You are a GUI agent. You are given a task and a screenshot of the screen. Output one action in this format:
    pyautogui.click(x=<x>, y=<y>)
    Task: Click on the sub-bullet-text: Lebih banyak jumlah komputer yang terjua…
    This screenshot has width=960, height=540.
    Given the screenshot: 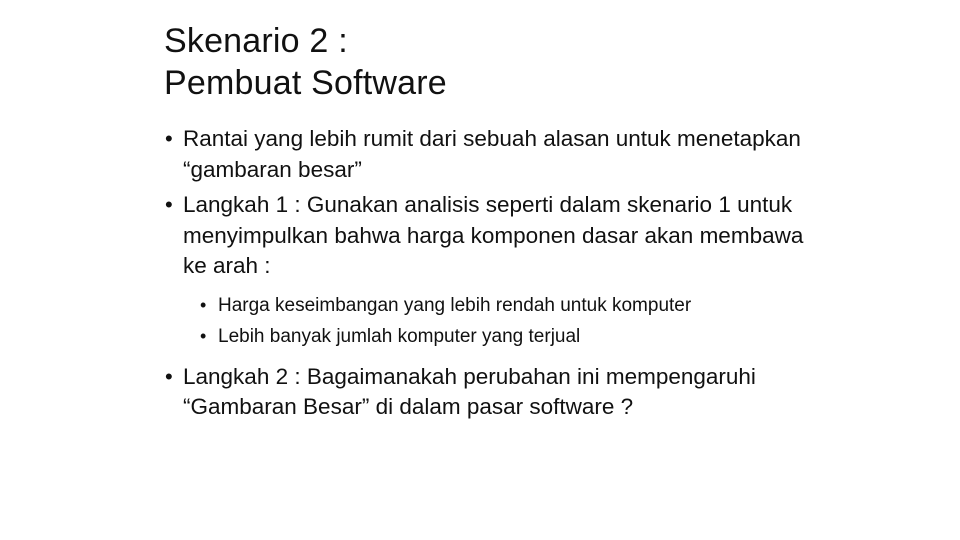 What is the action you would take?
    pyautogui.click(x=399, y=336)
    